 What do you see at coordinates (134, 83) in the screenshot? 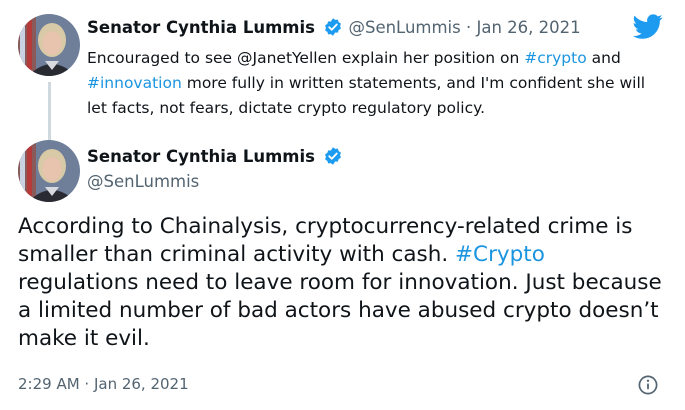
I see `hashtag-link: #innovation` at bounding box center [134, 83].